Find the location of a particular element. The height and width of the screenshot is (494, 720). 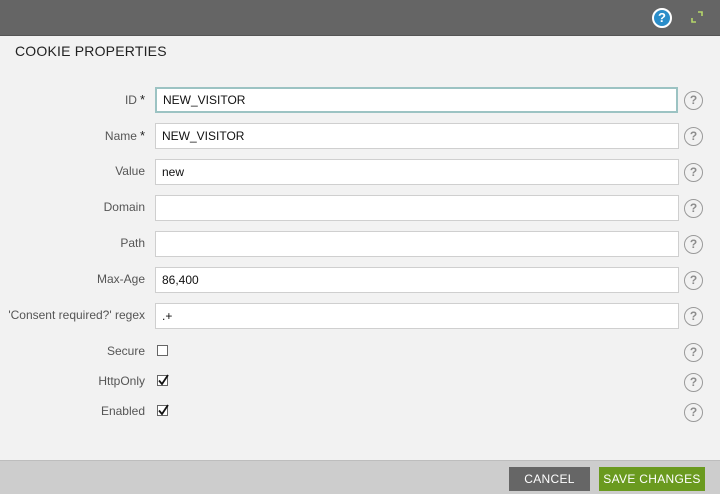

enabled-checkbox is located at coordinates (163, 410).